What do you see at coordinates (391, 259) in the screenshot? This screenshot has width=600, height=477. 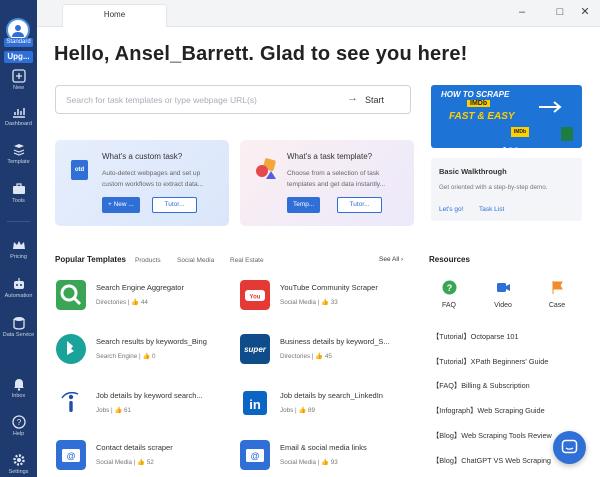 I see `see-all-link: See All ›` at bounding box center [391, 259].